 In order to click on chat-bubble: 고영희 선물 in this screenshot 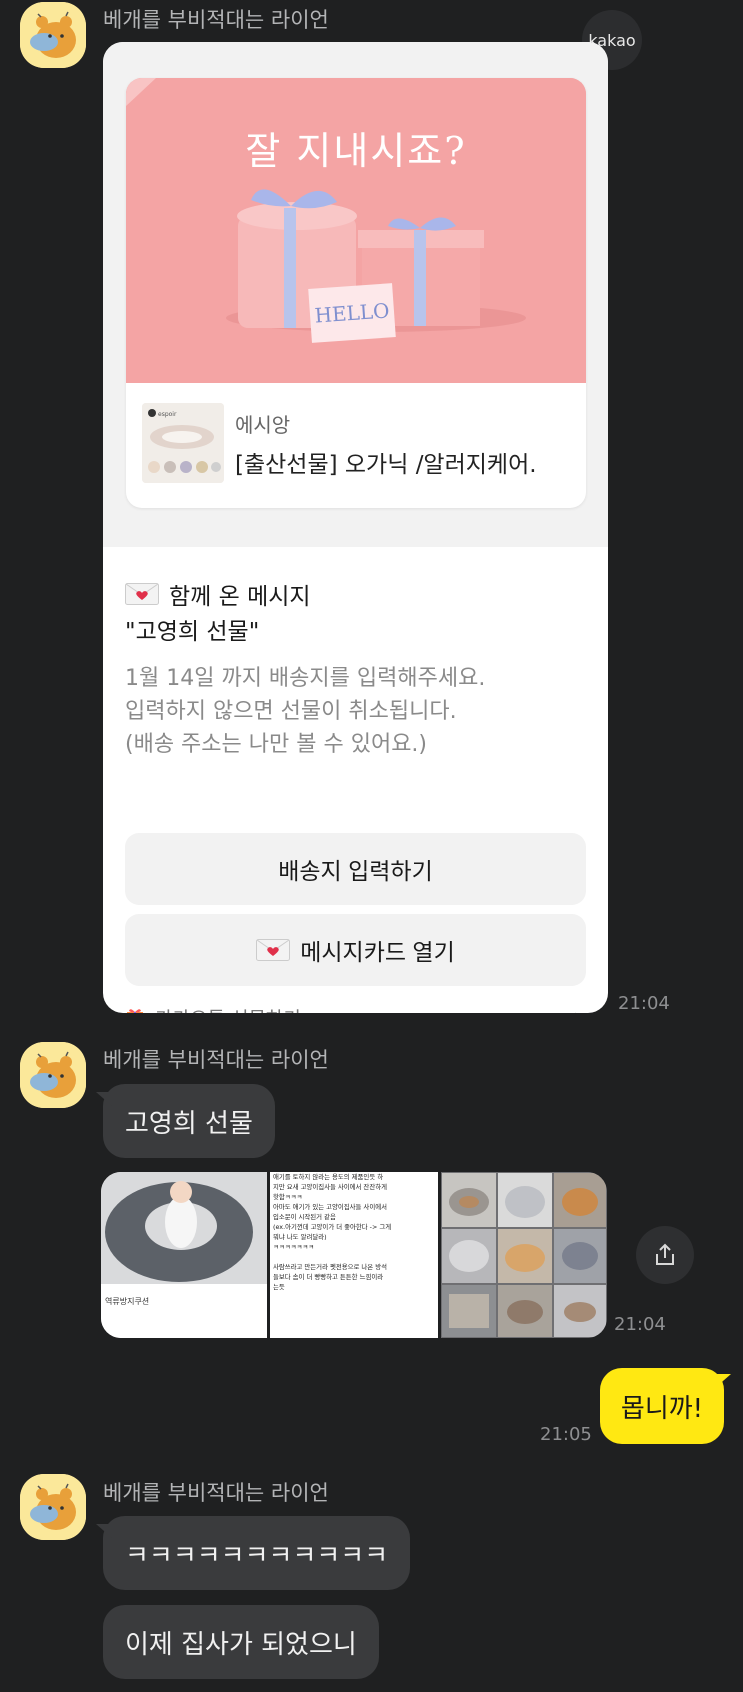, I will do `click(189, 1121)`.